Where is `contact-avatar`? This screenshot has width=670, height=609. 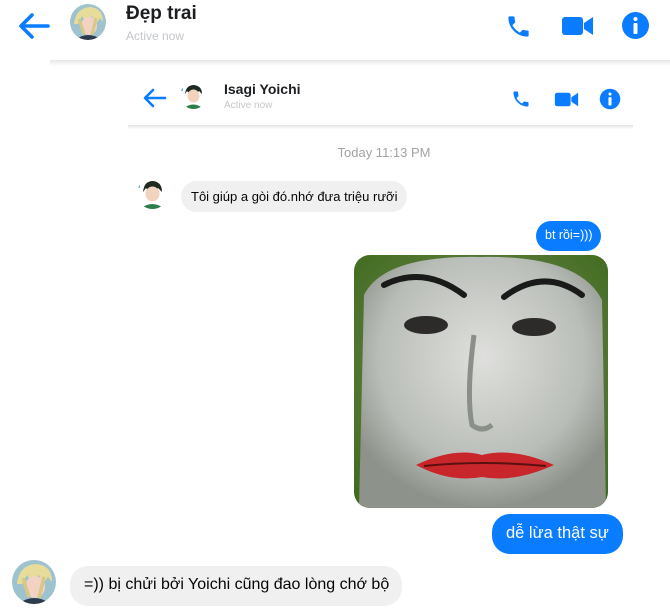 contact-avatar is located at coordinates (88, 22).